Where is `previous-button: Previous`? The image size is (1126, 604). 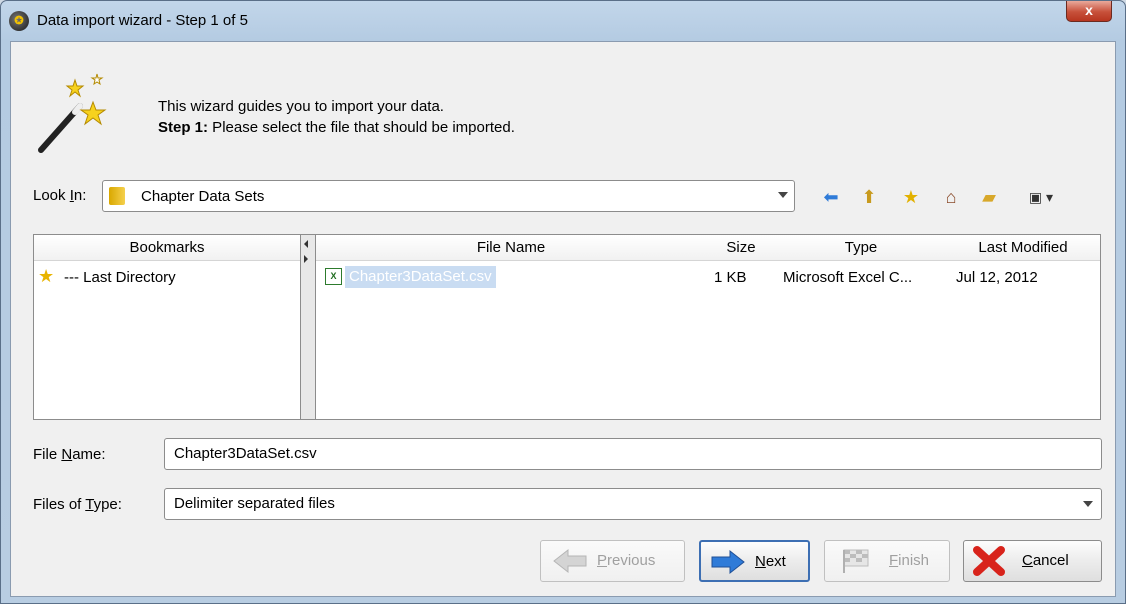 previous-button: Previous is located at coordinates (612, 561).